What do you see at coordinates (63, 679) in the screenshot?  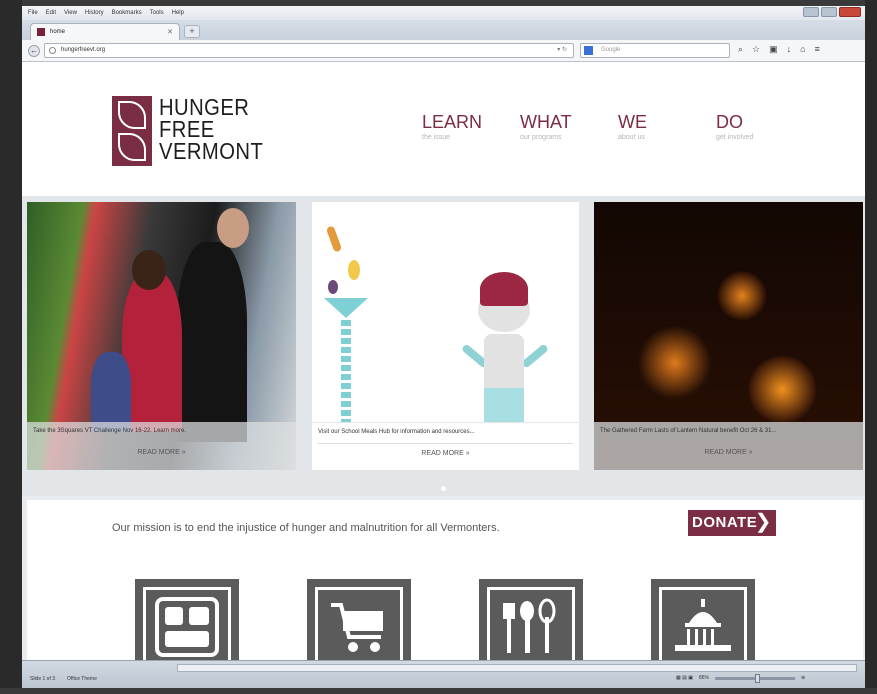 I see `status-left: Slide 1 of 3 Office Theme` at bounding box center [63, 679].